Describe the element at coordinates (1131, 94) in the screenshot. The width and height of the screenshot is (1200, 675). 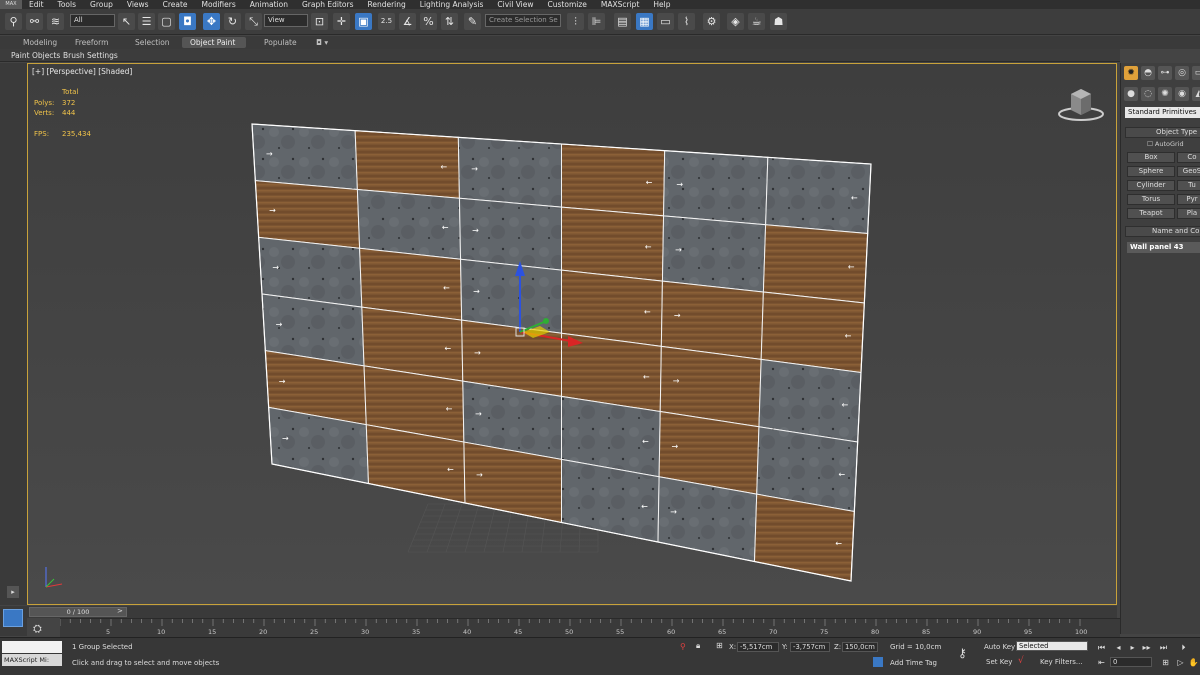
I see `geometry-icon: ●` at that location.